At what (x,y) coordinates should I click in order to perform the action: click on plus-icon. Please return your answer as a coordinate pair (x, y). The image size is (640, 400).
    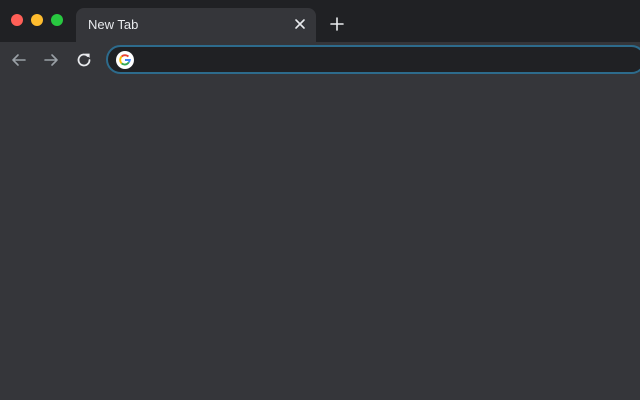
    Looking at the image, I should click on (337, 24).